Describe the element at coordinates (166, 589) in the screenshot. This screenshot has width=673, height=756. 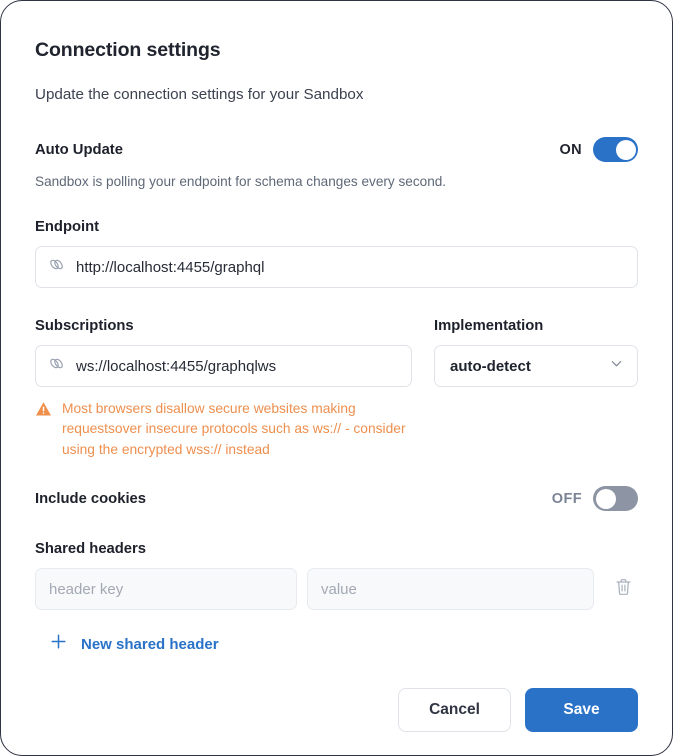
I see `header-key-input: header key` at that location.